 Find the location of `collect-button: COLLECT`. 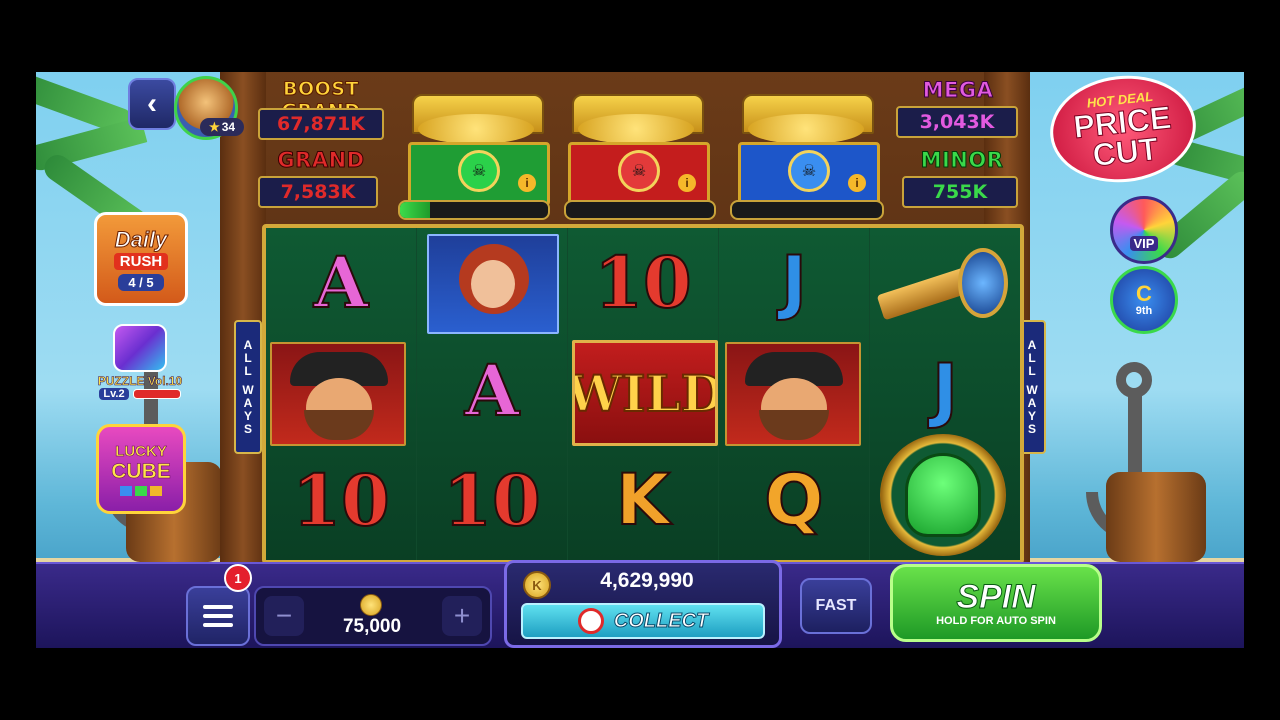

collect-button: COLLECT is located at coordinates (643, 621).